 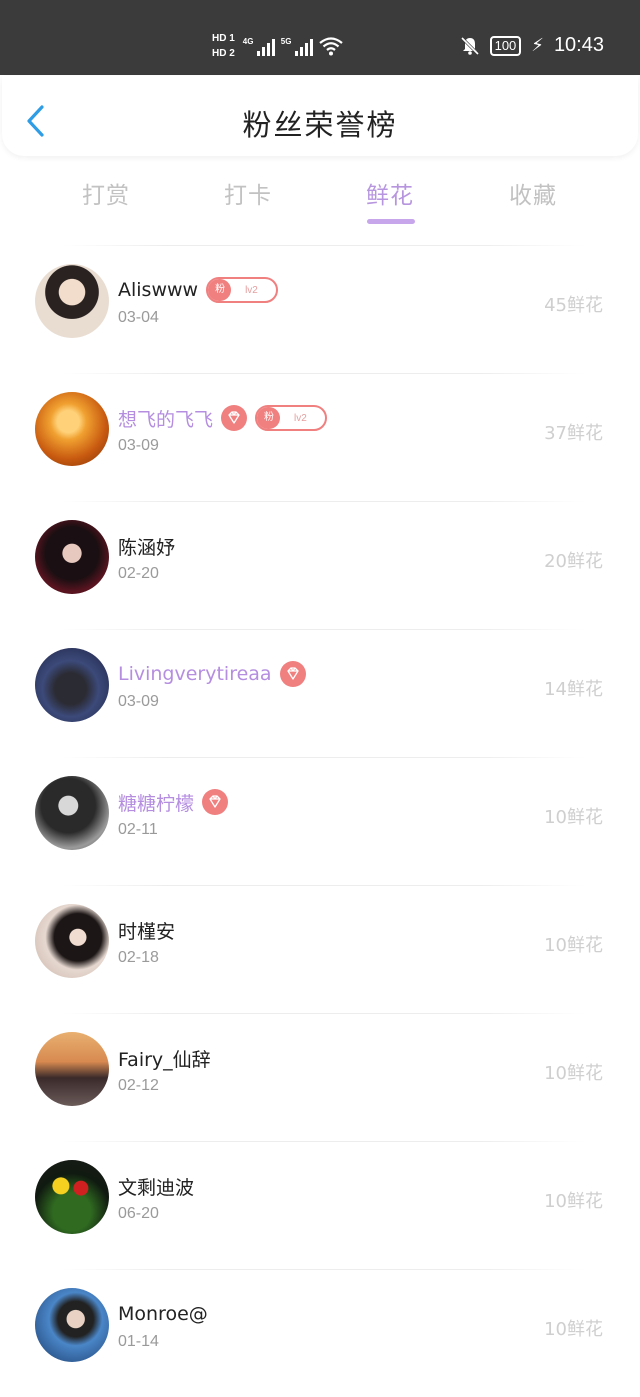 What do you see at coordinates (391, 221) in the screenshot?
I see `active-tab-indicator` at bounding box center [391, 221].